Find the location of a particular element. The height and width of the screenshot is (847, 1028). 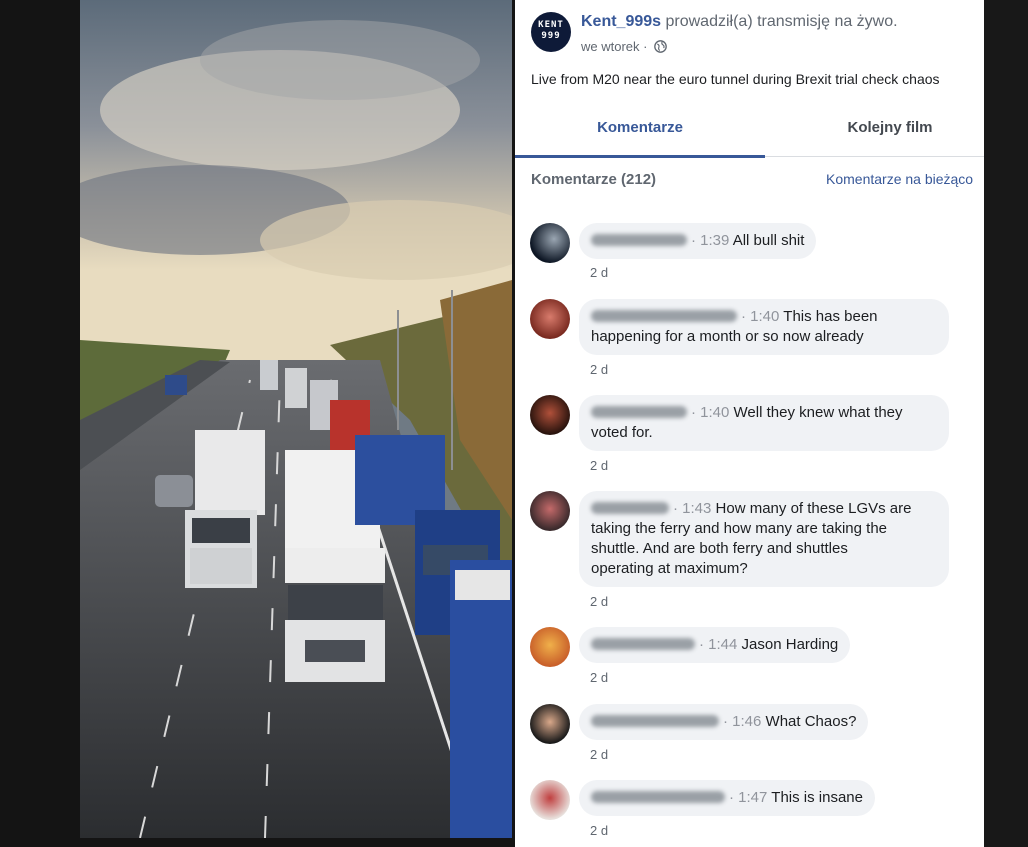

comment-timestamp: 1:43 is located at coordinates (696, 508).